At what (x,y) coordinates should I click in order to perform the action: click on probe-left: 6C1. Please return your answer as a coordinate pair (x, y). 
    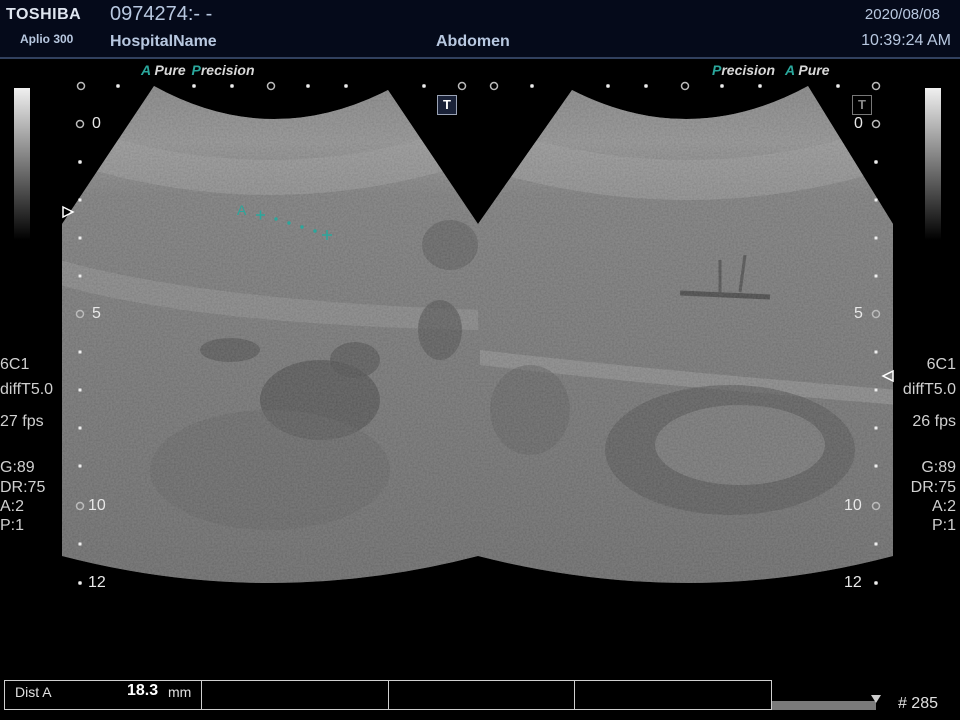
    Looking at the image, I should click on (15, 364).